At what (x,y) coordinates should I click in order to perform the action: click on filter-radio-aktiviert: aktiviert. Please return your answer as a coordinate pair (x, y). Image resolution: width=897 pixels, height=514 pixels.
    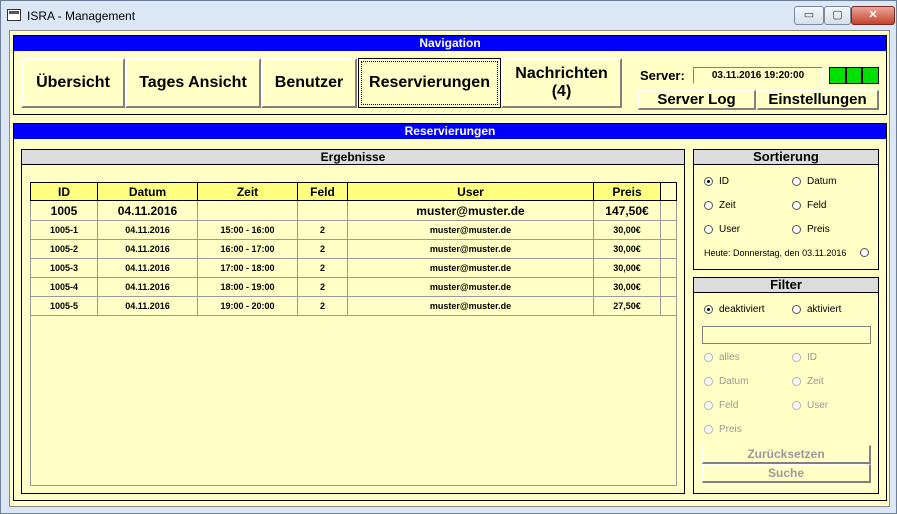
    Looking at the image, I should click on (816, 309).